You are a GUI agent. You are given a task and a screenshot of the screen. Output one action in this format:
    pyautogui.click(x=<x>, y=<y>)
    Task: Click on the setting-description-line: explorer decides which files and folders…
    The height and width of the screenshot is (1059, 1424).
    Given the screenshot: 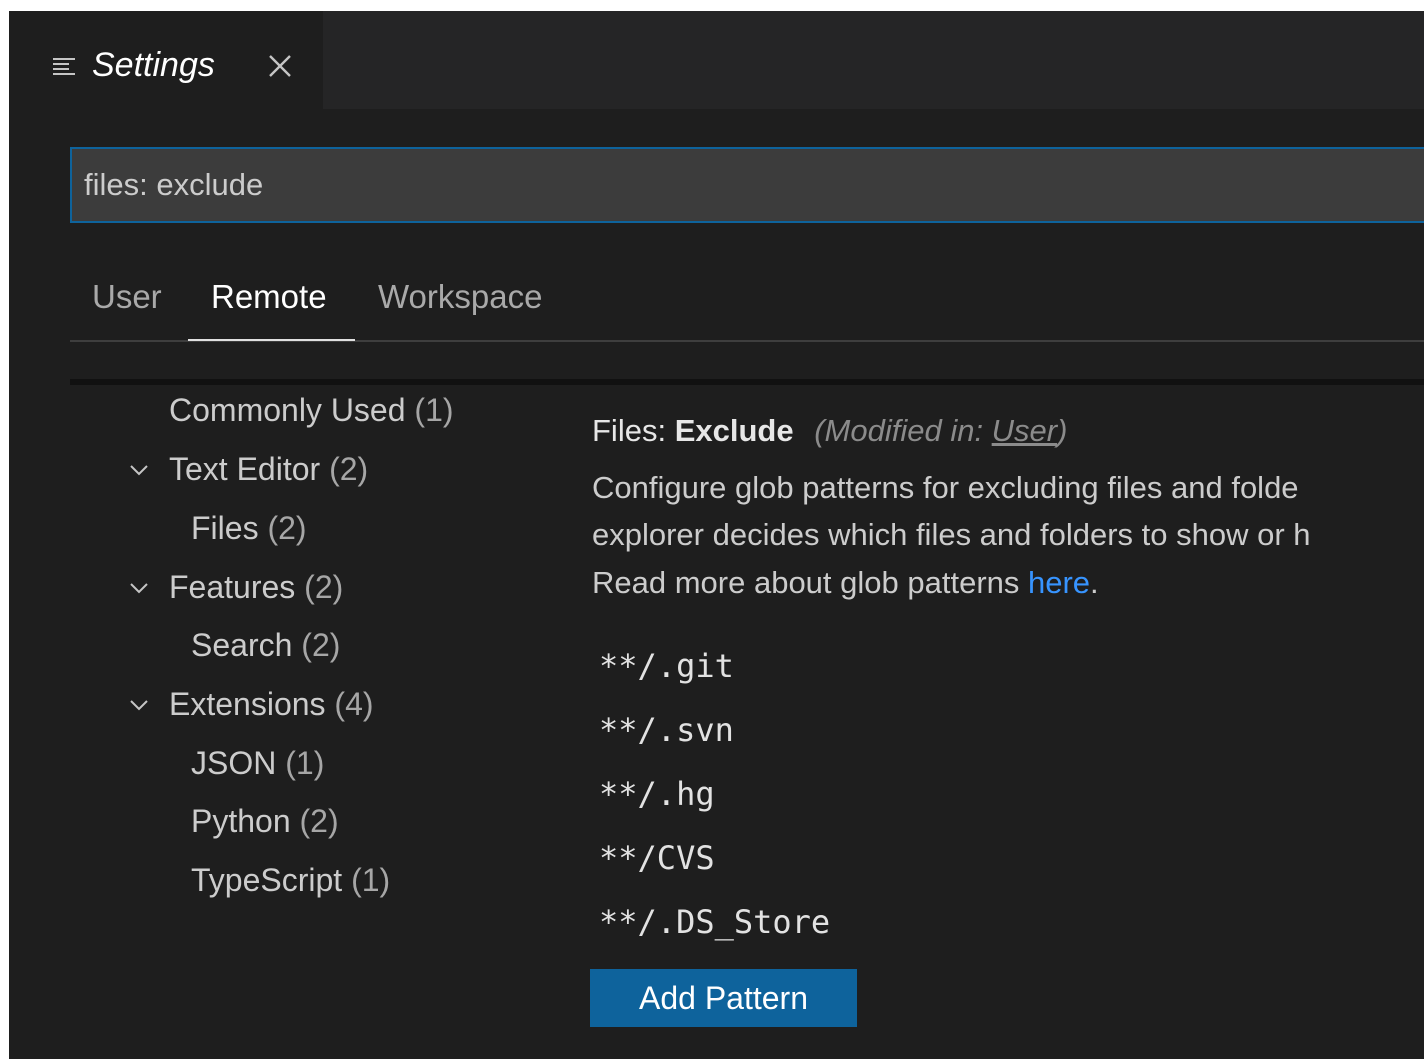 What is the action you would take?
    pyautogui.click(x=951, y=534)
    